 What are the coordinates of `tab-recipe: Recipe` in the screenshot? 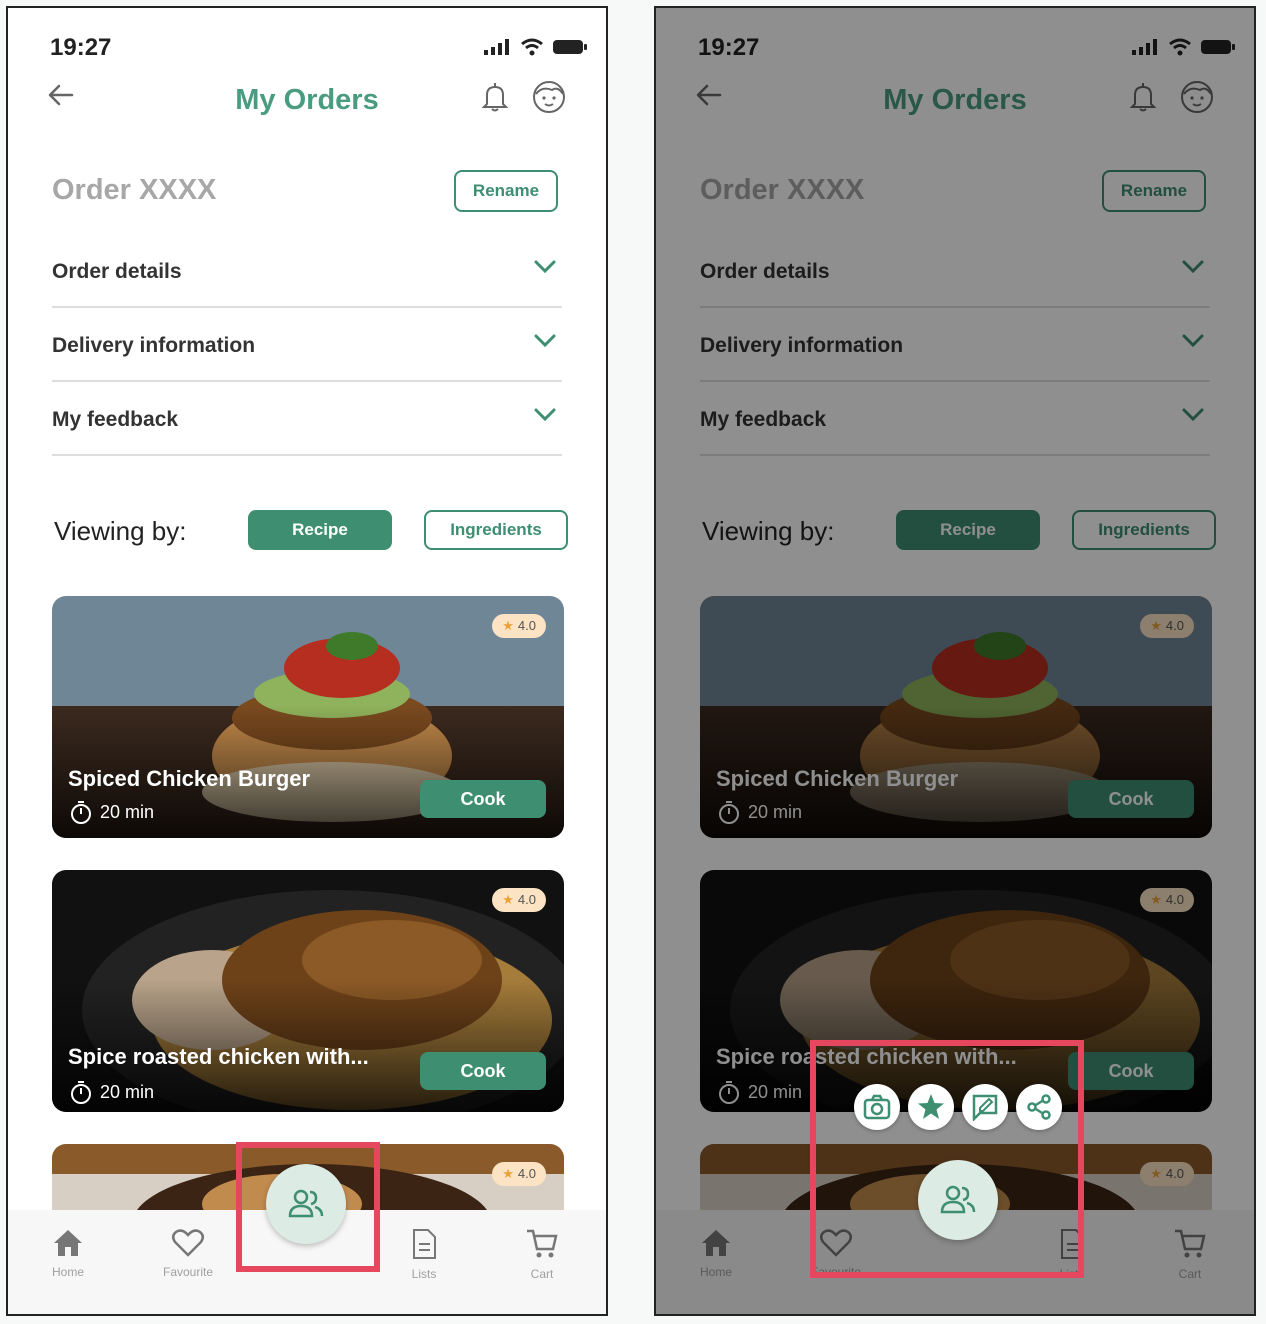 It's located at (320, 530).